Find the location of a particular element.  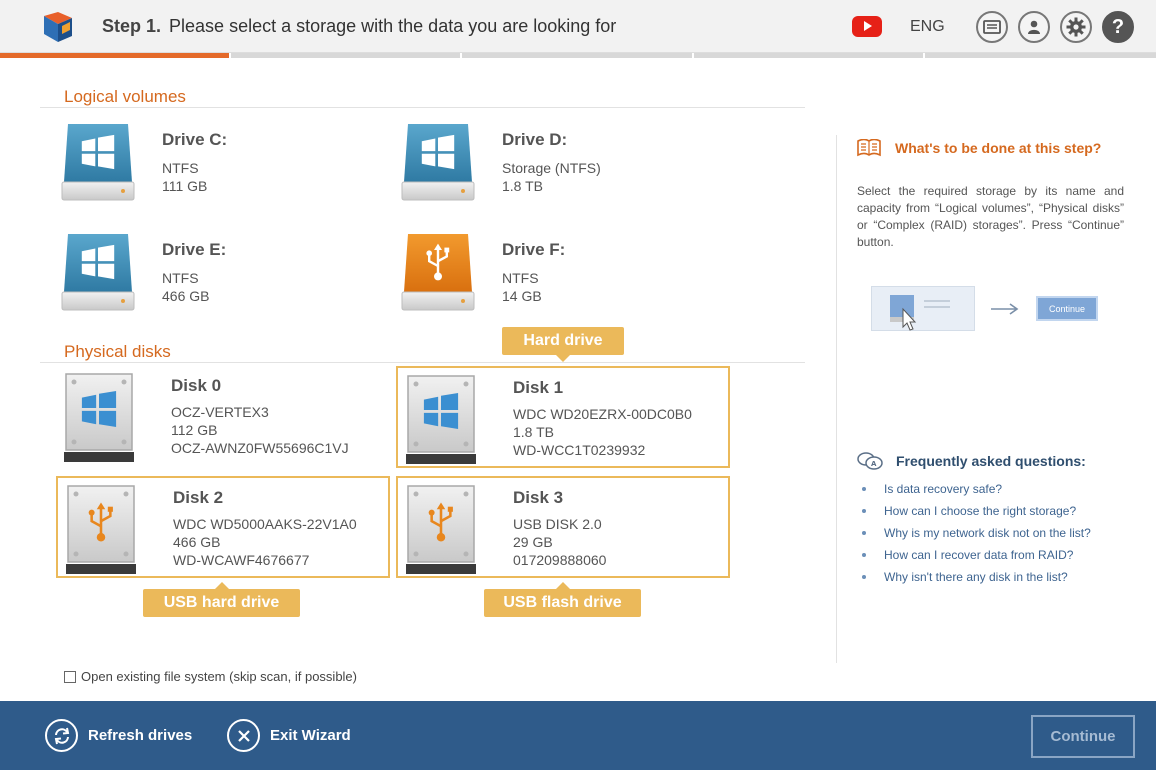

settings-button is located at coordinates (1076, 27).